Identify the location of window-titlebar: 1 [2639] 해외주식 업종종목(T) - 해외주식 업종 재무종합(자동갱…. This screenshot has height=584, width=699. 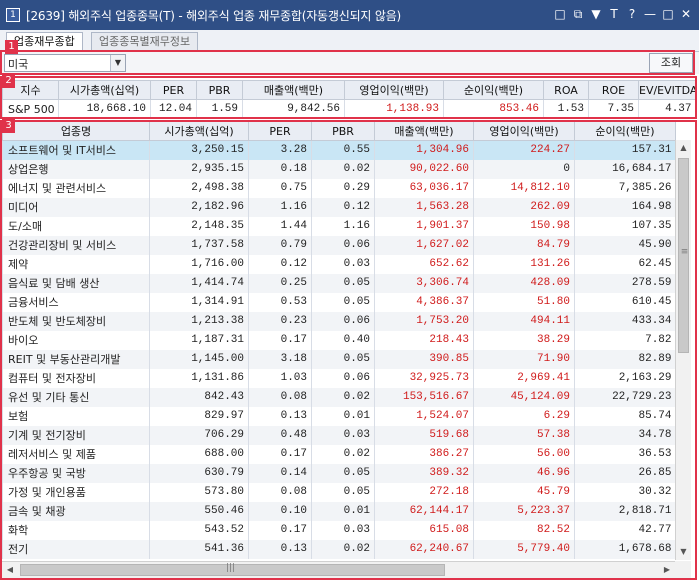
(349, 15).